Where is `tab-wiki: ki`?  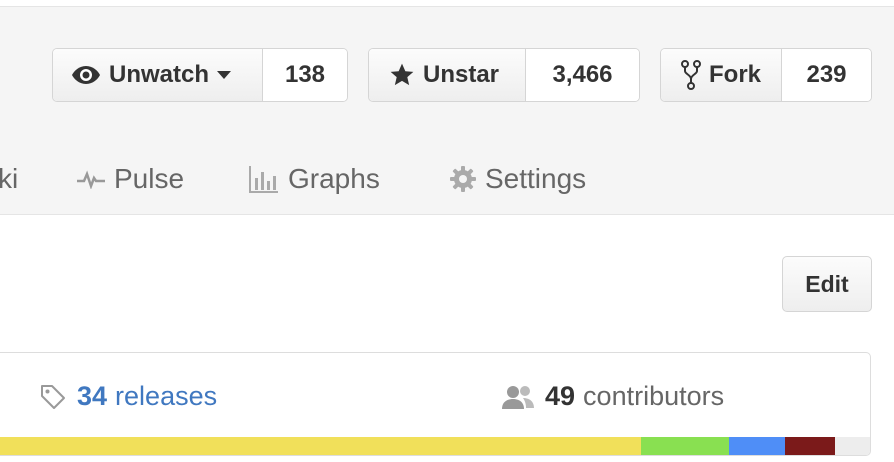
tab-wiki: ki is located at coordinates (9, 179).